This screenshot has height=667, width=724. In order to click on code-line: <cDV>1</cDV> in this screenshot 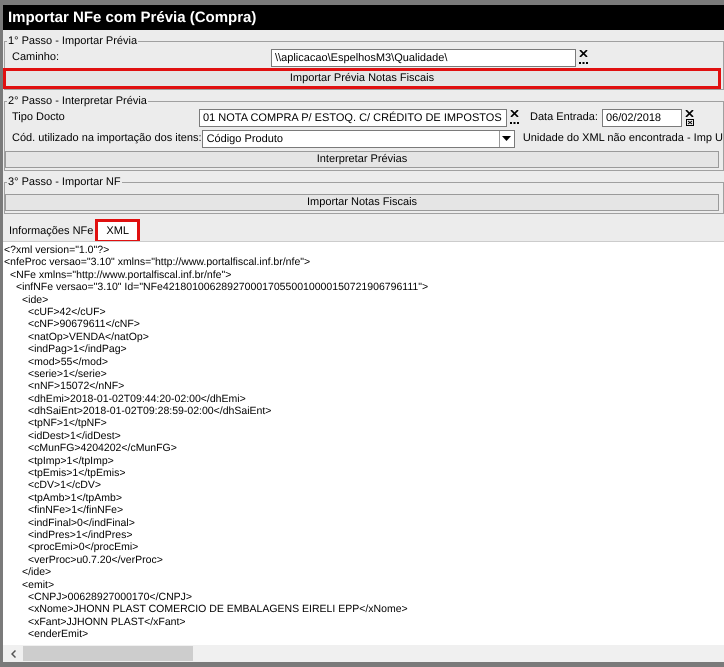, I will do `click(64, 485)`.